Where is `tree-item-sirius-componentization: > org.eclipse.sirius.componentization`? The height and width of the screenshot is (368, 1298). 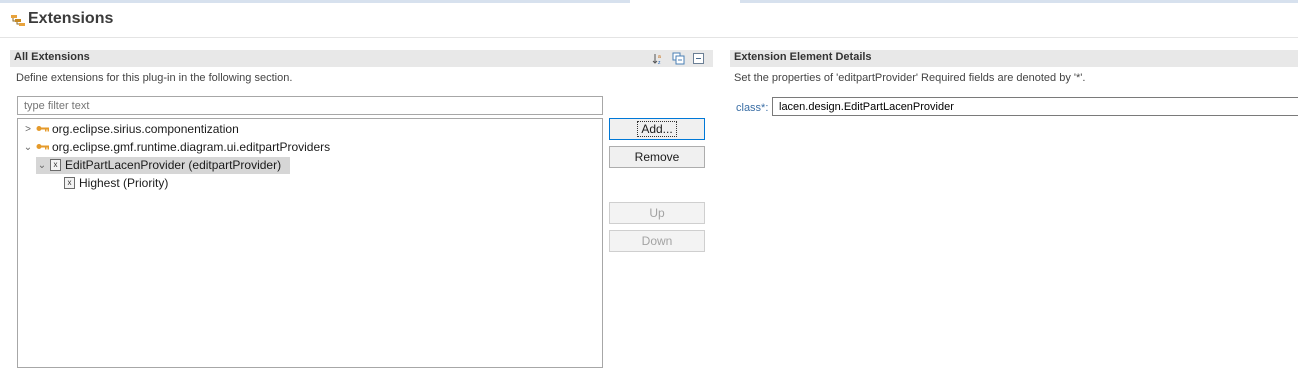
tree-item-sirius-componentization: > org.eclipse.sirius.componentization is located at coordinates (130, 129).